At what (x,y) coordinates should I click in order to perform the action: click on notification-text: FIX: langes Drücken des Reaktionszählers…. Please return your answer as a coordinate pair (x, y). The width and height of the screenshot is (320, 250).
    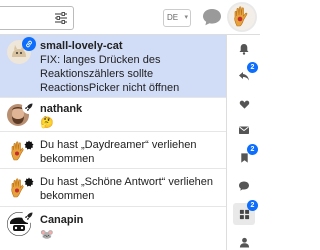
    Looking at the image, I should click on (109, 74).